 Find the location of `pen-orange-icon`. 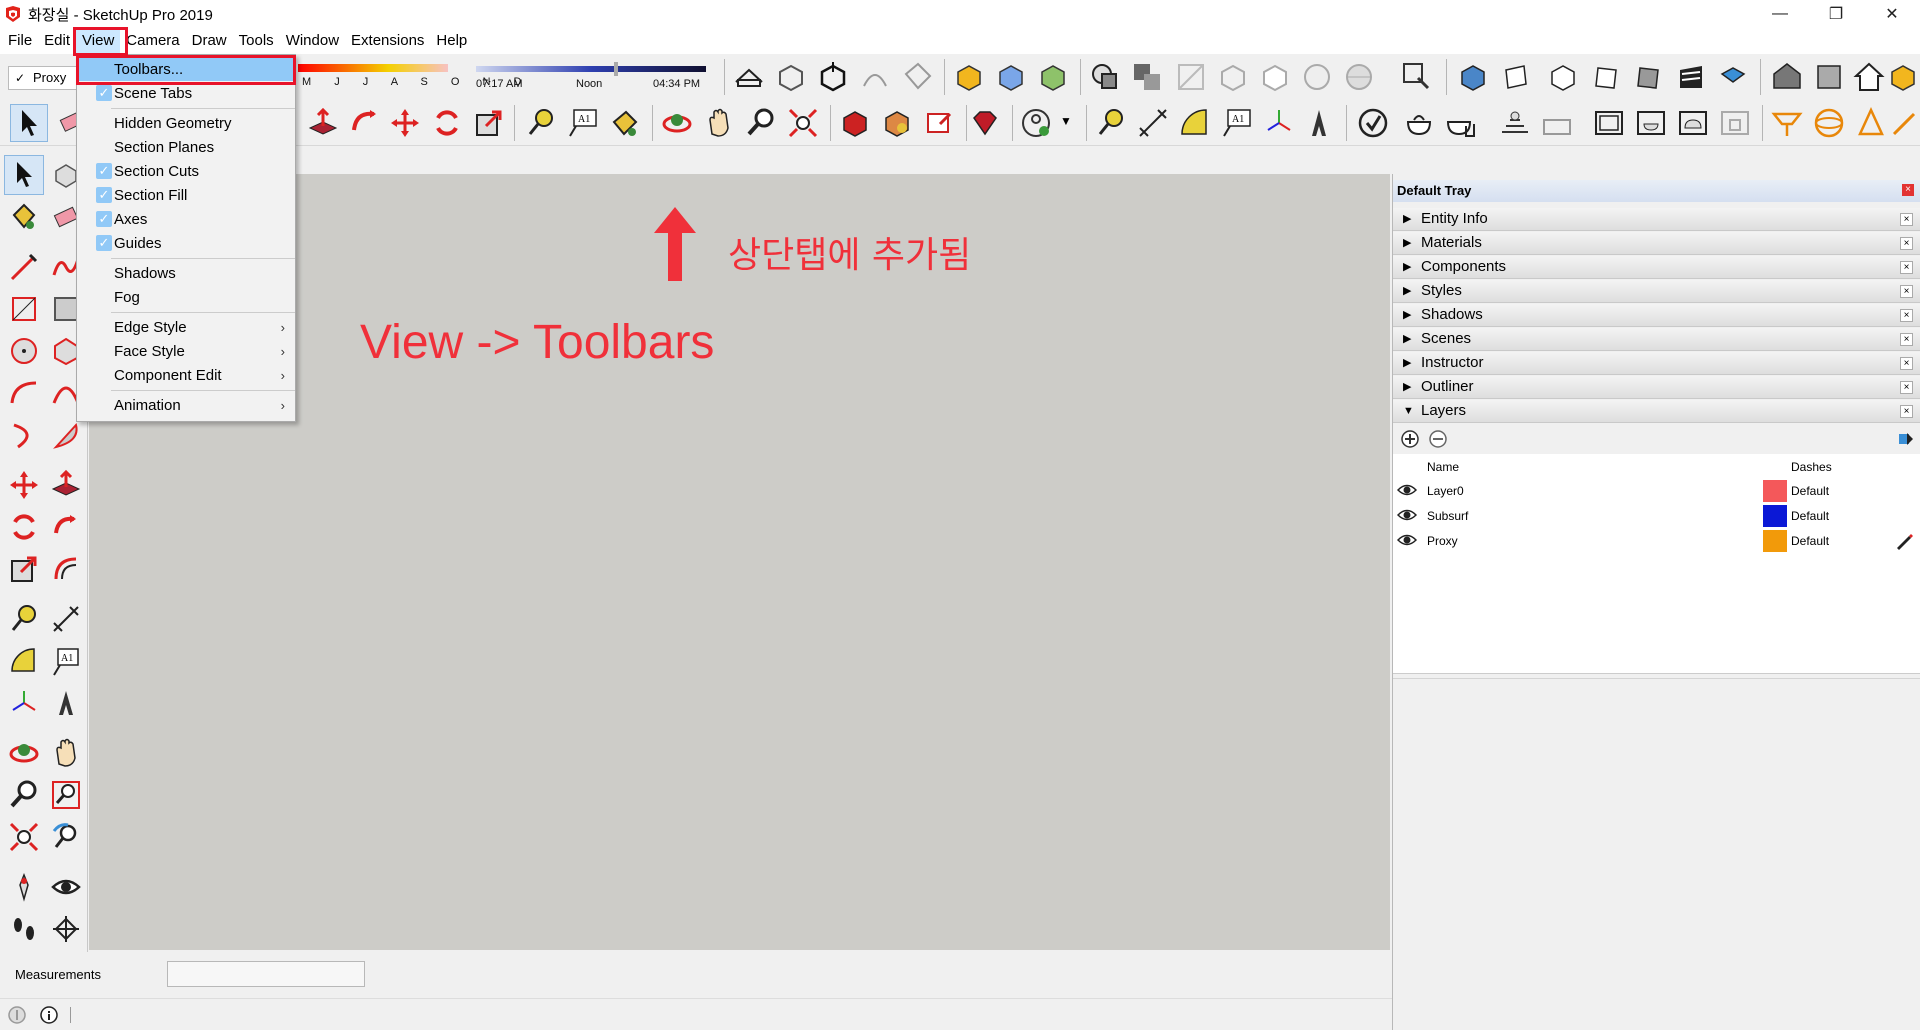

pen-orange-icon is located at coordinates (1903, 123).